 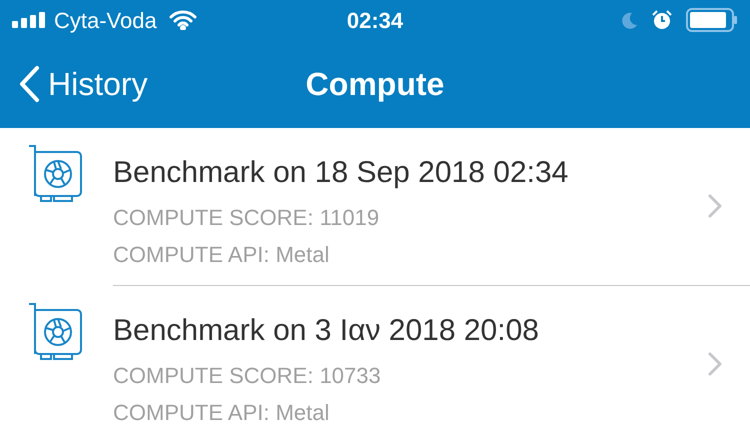 What do you see at coordinates (29, 84) in the screenshot?
I see `chevron-left-icon` at bounding box center [29, 84].